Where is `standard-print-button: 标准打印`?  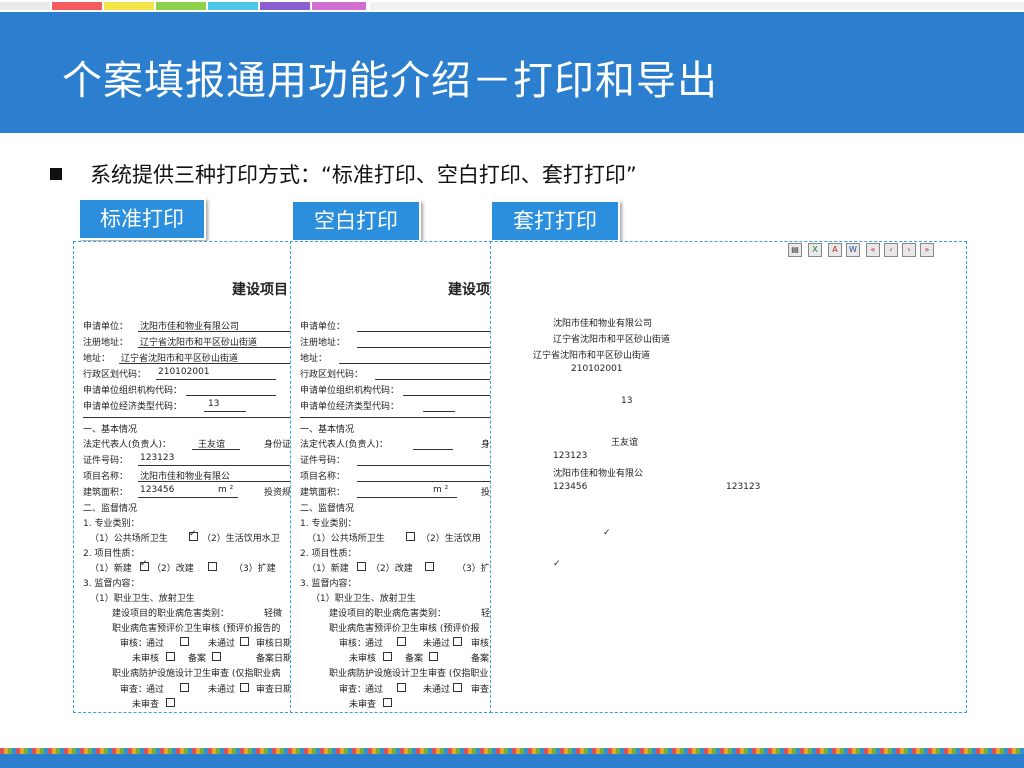 standard-print-button: 标准打印 is located at coordinates (142, 219).